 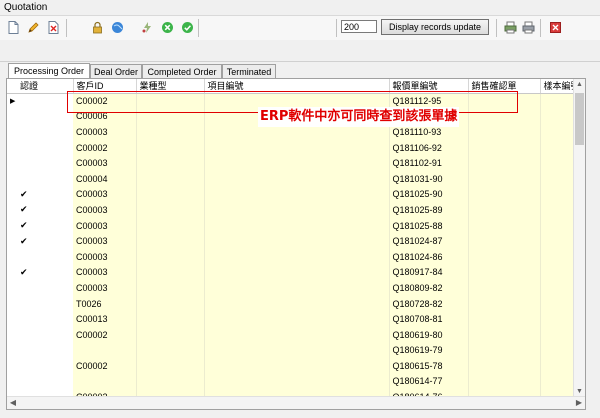 What do you see at coordinates (105, 350) in the screenshot?
I see `customer-id-cell` at bounding box center [105, 350].